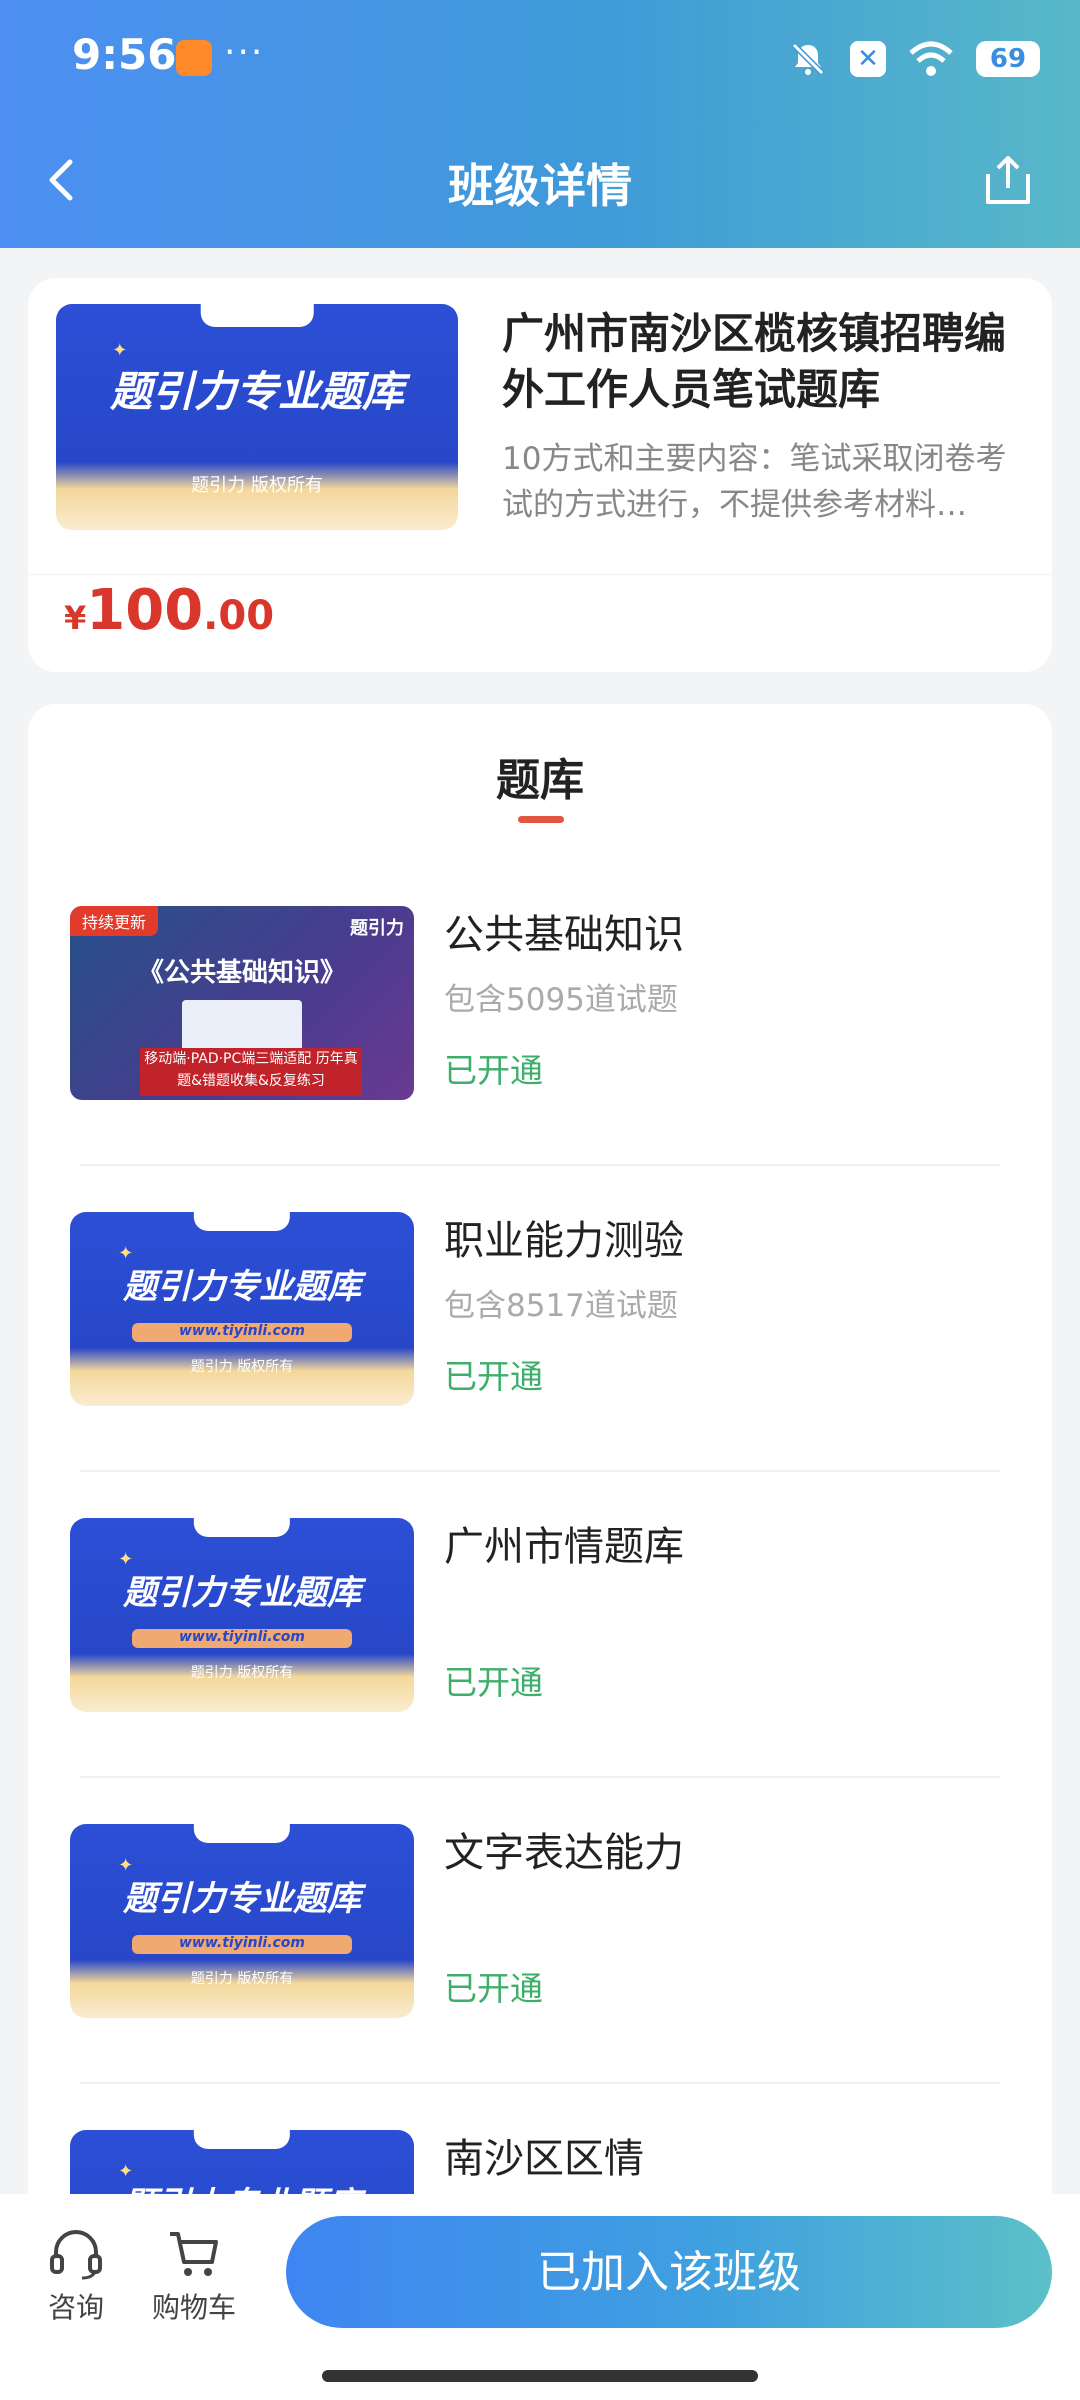 The height and width of the screenshot is (2400, 1080). I want to click on course-cover-image: ✦ 题引力专业题库 题引力 版权所有, so click(257, 417).